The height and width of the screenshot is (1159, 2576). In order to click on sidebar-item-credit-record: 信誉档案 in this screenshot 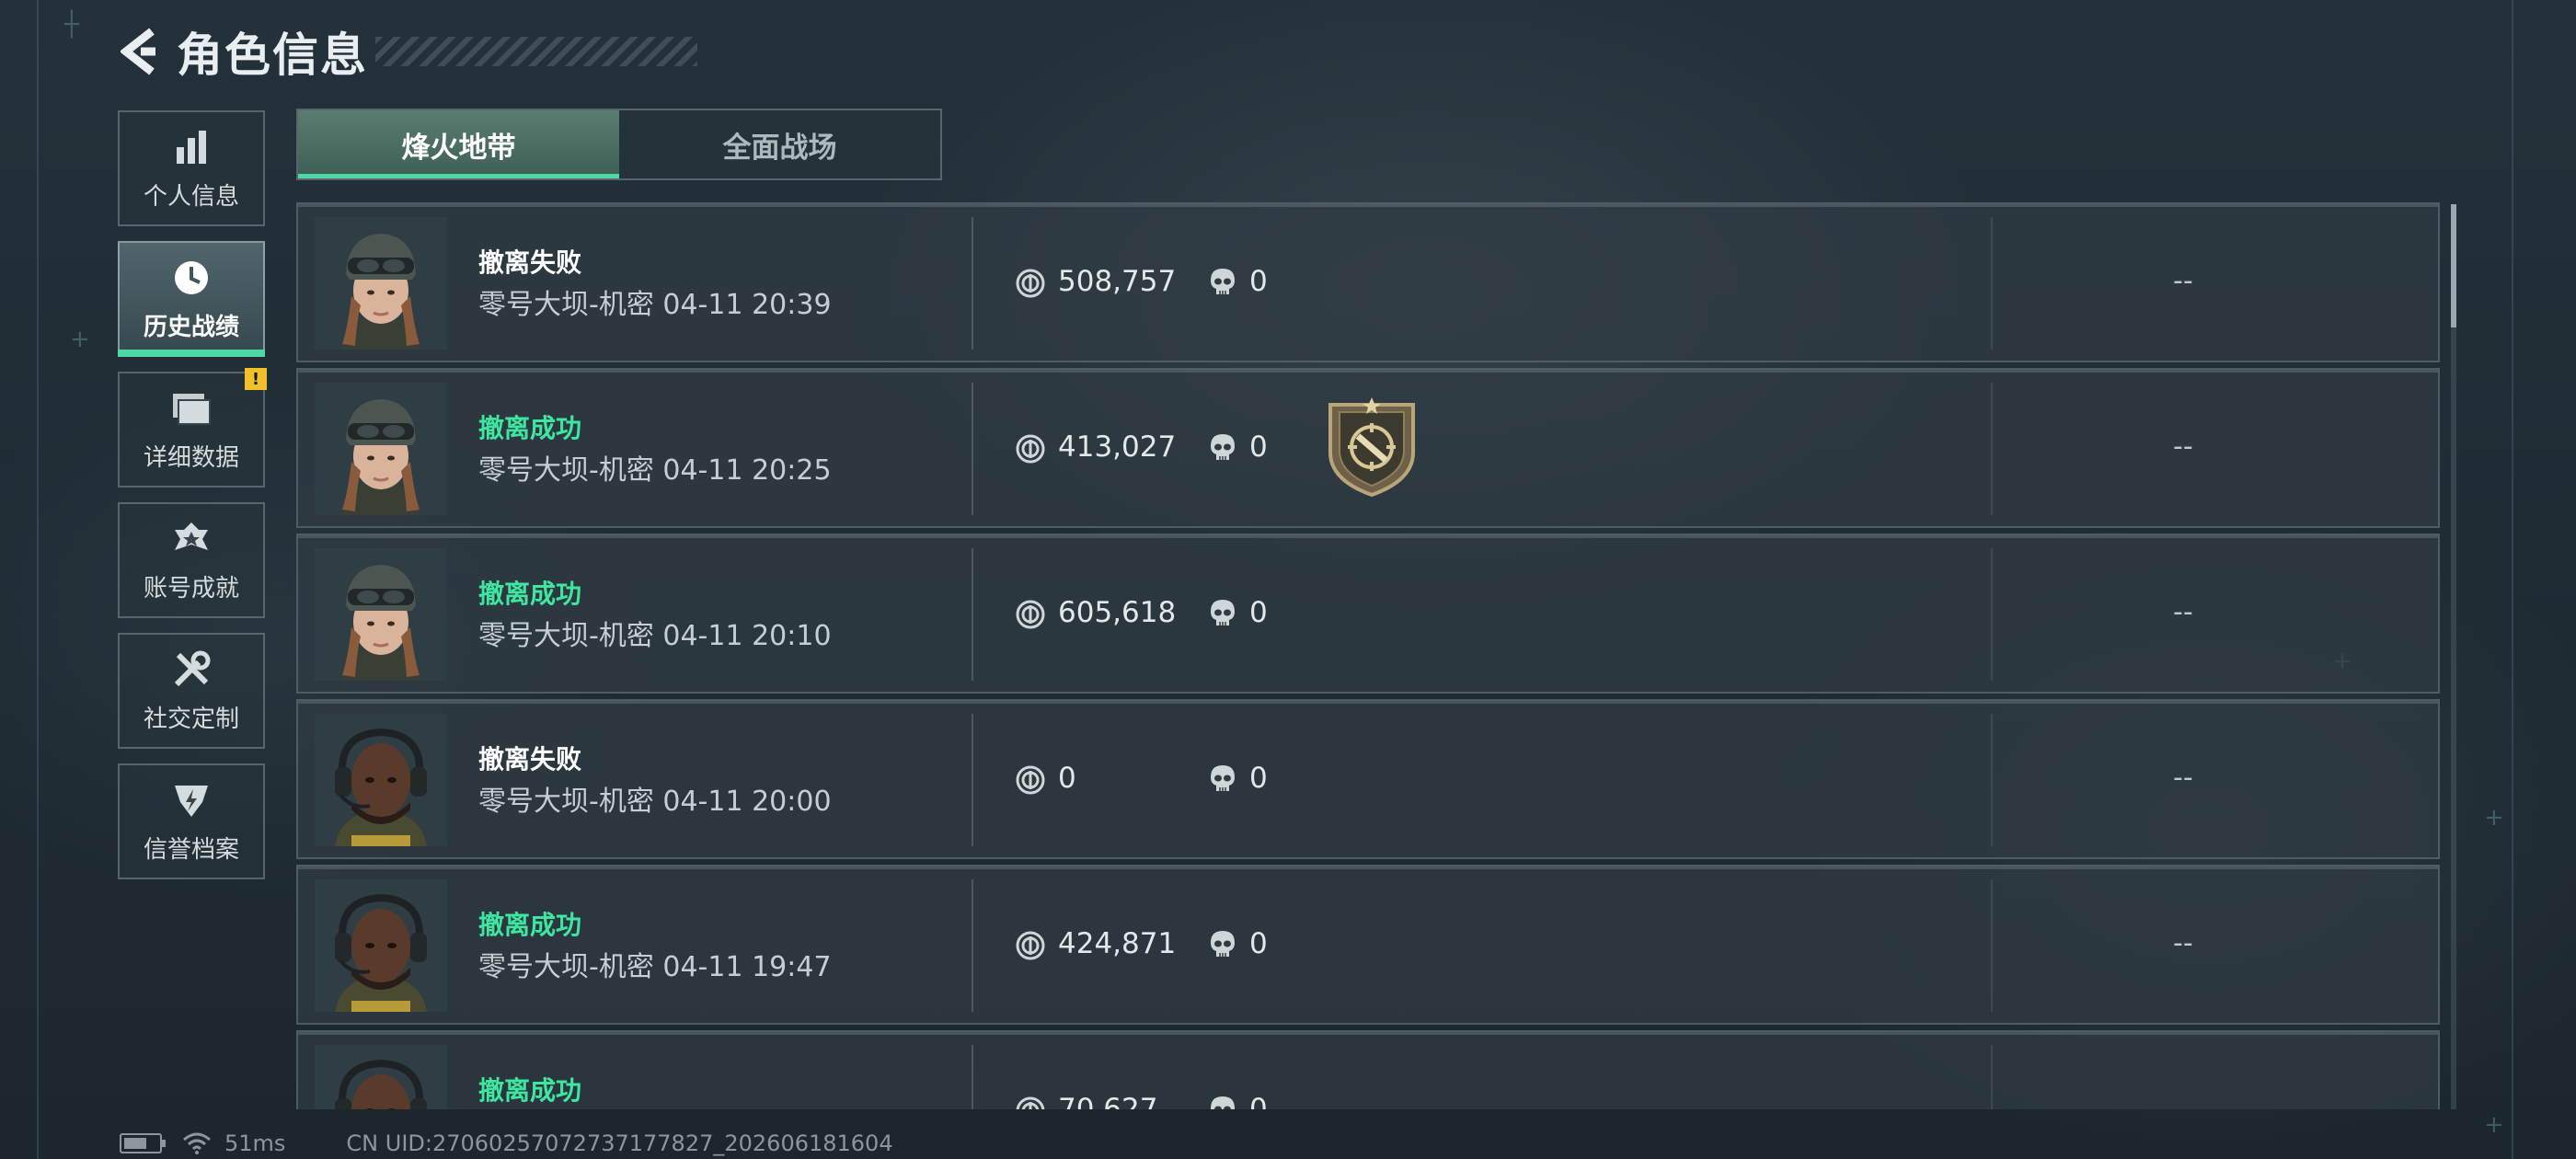, I will do `click(191, 821)`.